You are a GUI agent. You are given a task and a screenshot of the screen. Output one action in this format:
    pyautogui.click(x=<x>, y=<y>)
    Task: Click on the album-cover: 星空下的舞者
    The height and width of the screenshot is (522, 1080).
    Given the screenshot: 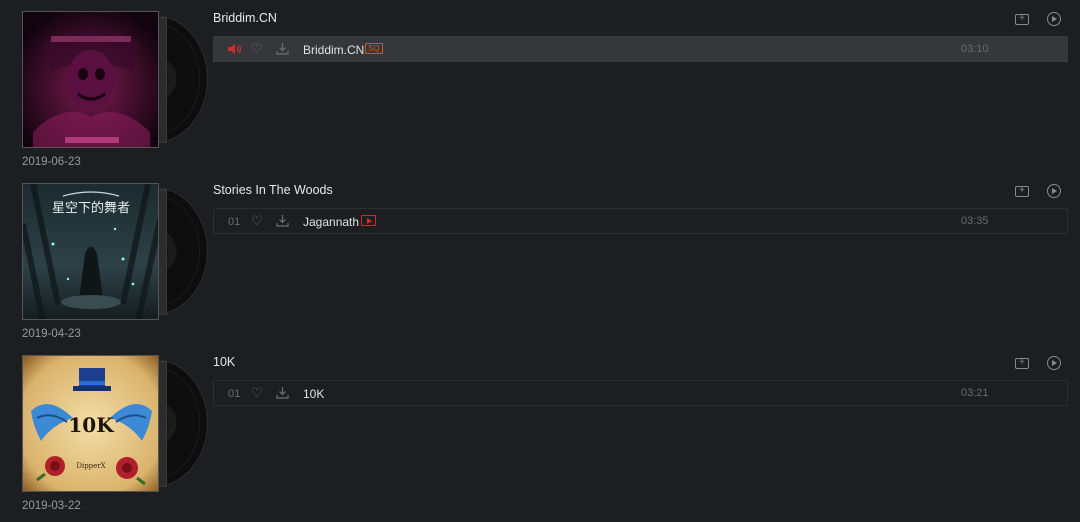 What is the action you would take?
    pyautogui.click(x=90, y=251)
    